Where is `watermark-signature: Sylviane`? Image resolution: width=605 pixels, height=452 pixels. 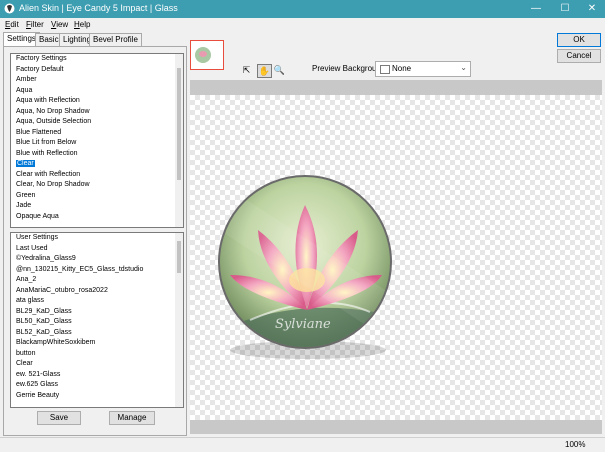
watermark-signature: Sylviane is located at coordinates (303, 324).